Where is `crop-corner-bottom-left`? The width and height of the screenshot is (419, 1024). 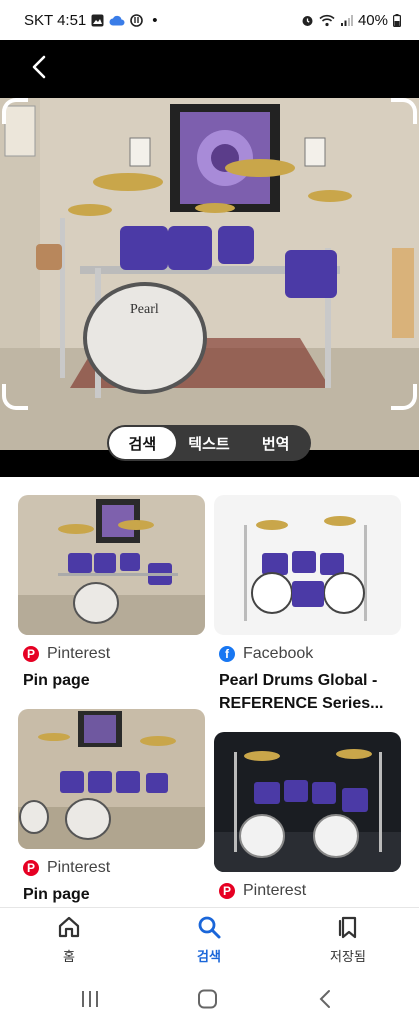
crop-corner-bottom-left is located at coordinates (15, 397).